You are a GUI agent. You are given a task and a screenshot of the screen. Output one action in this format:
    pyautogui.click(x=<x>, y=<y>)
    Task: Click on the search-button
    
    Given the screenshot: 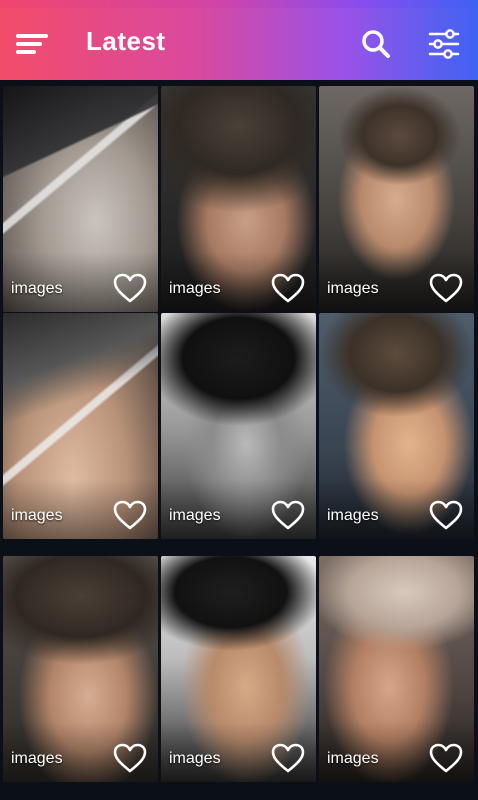 What is the action you would take?
    pyautogui.click(x=376, y=44)
    